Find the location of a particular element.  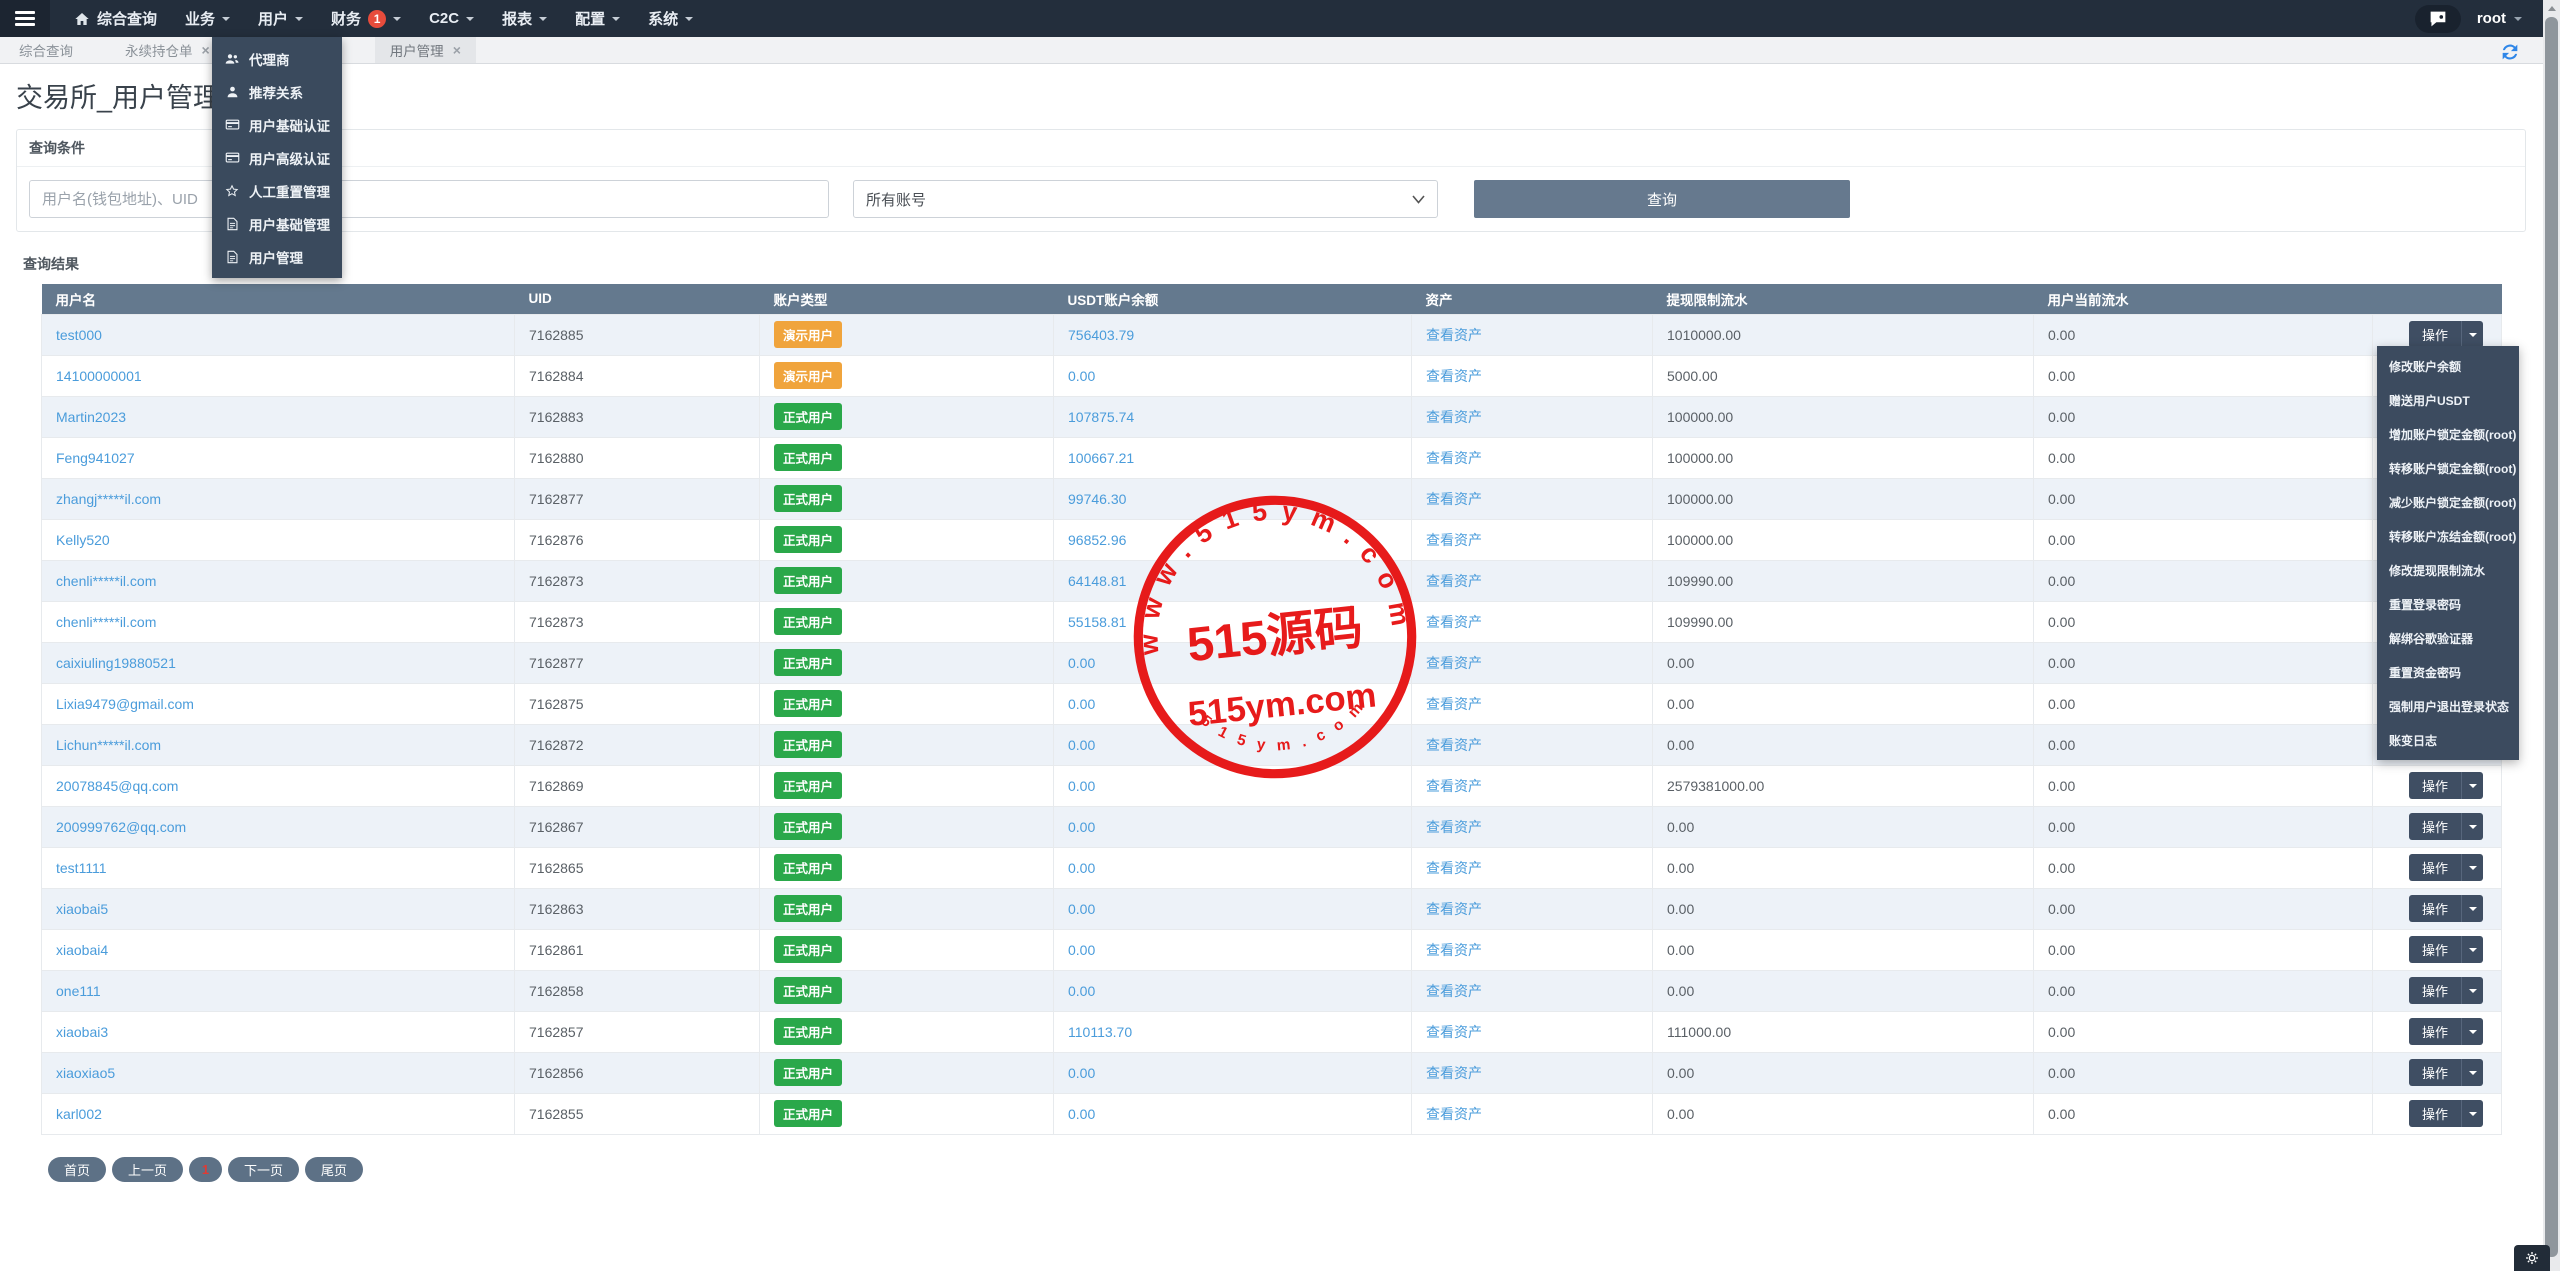

tab: 综合查询 is located at coordinates (46, 50).